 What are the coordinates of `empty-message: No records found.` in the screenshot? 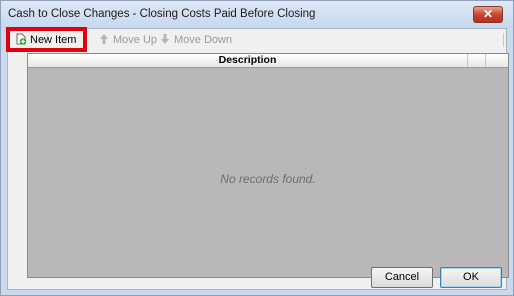 It's located at (268, 179).